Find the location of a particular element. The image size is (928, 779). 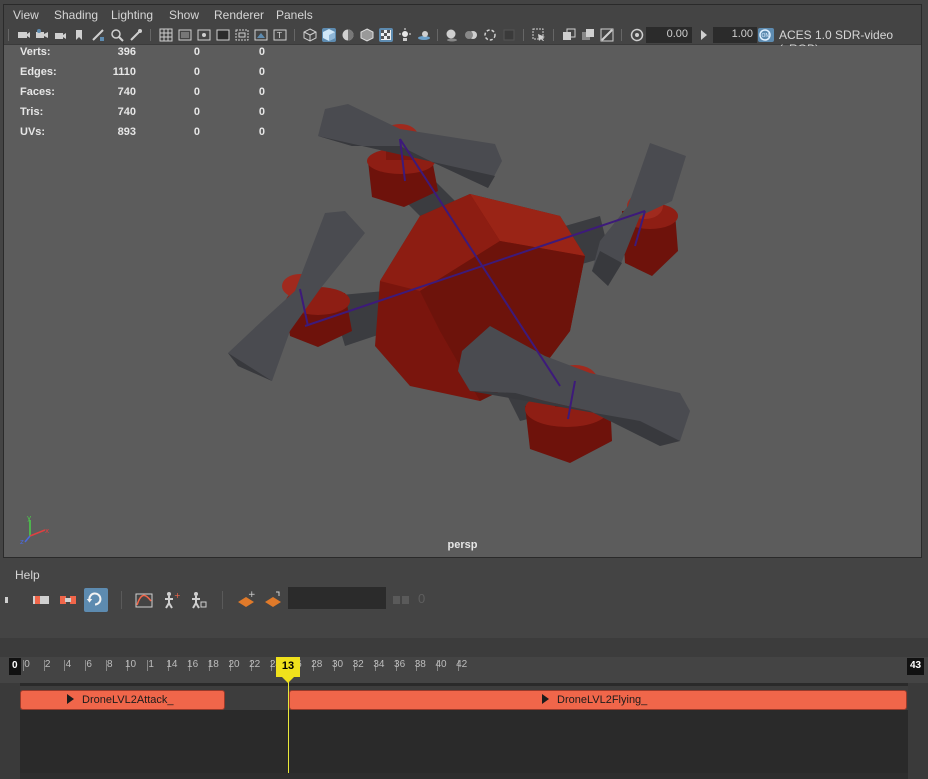

ruler-tick-label: 32 is located at coordinates (358, 664).